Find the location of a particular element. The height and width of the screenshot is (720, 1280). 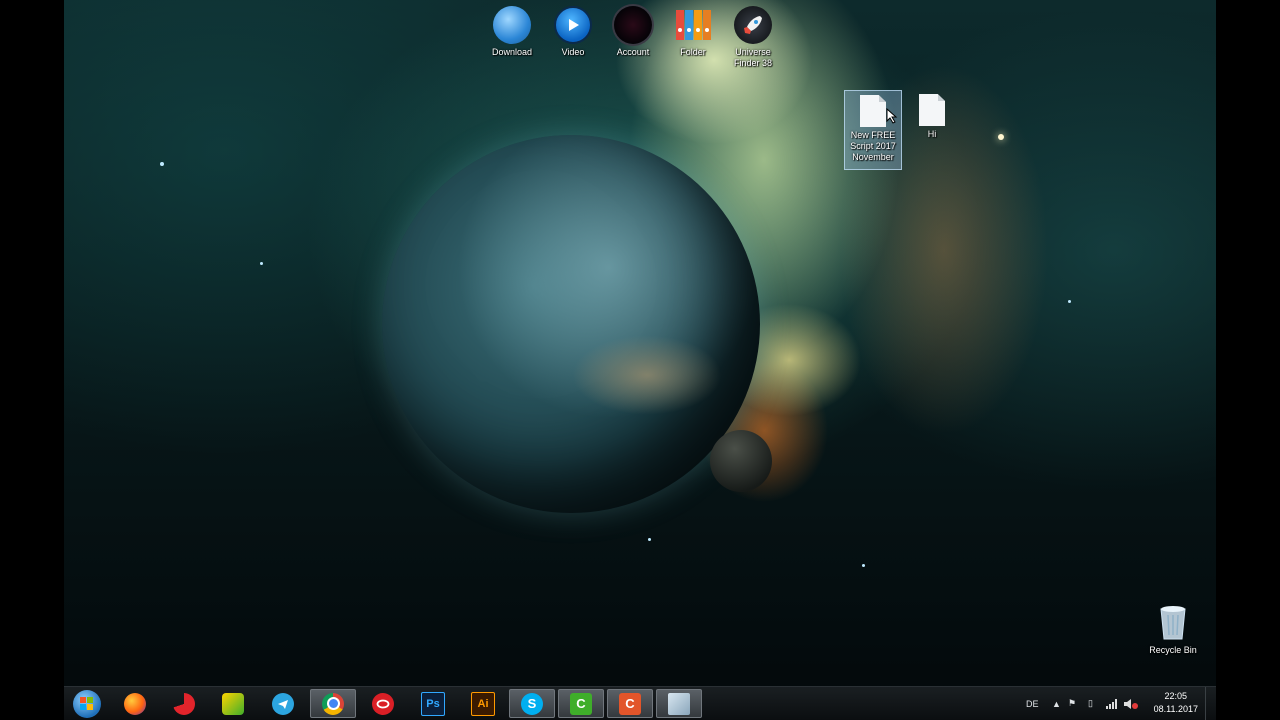

taskbar-photoshop: Ps is located at coordinates (433, 703).